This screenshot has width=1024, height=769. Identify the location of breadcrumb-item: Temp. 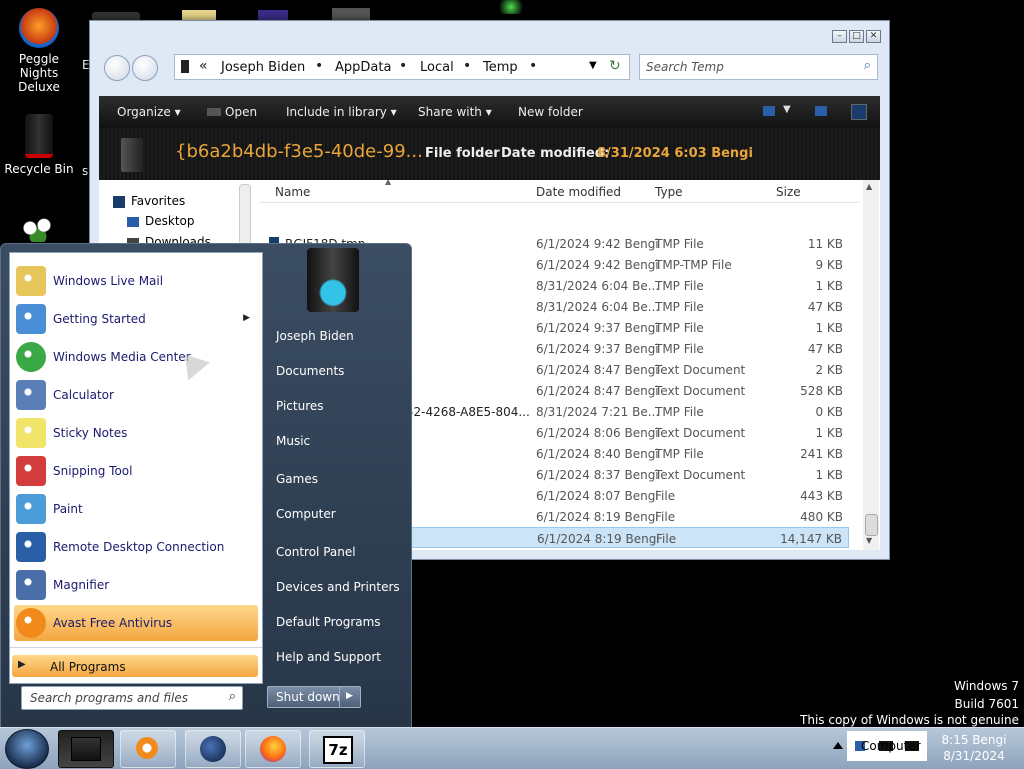
(500, 67).